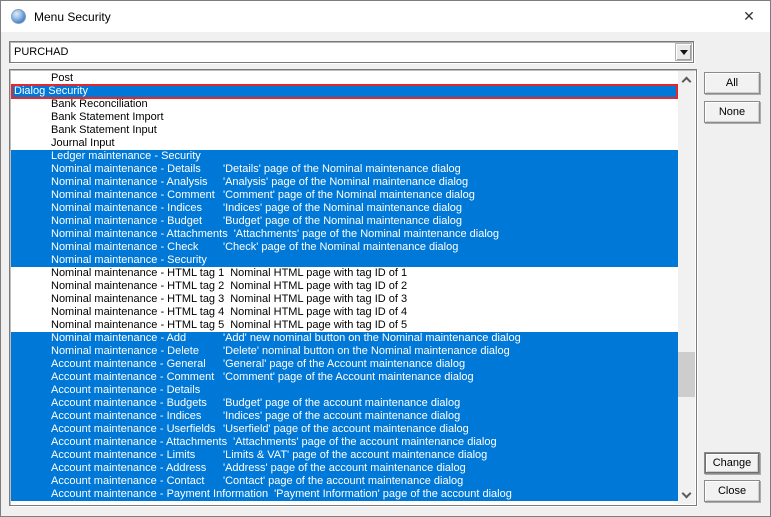  Describe the element at coordinates (104, 130) in the screenshot. I see `list-item-label: Bank Statement Input` at that location.